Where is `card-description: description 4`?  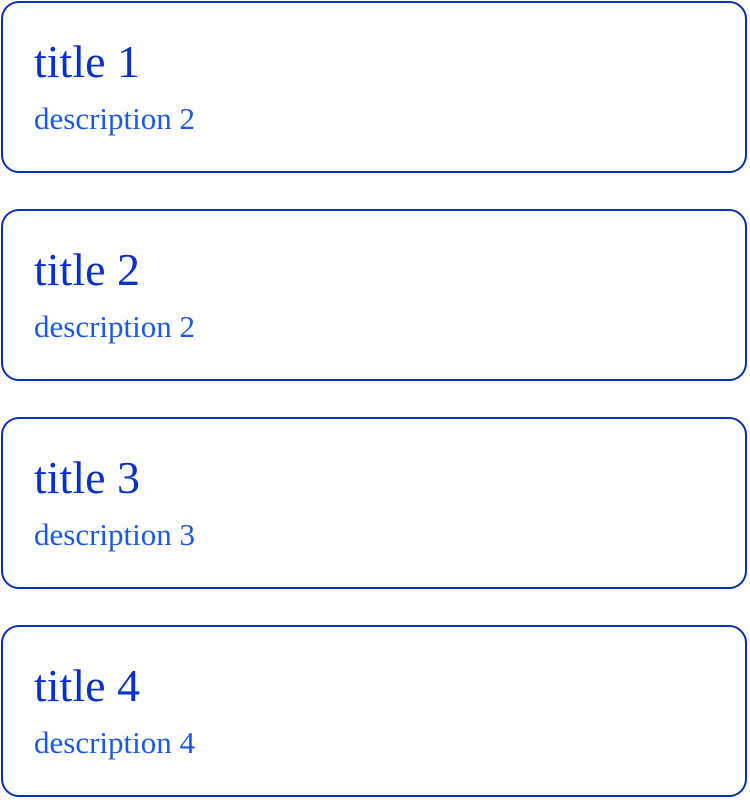
card-description: description 4 is located at coordinates (114, 742).